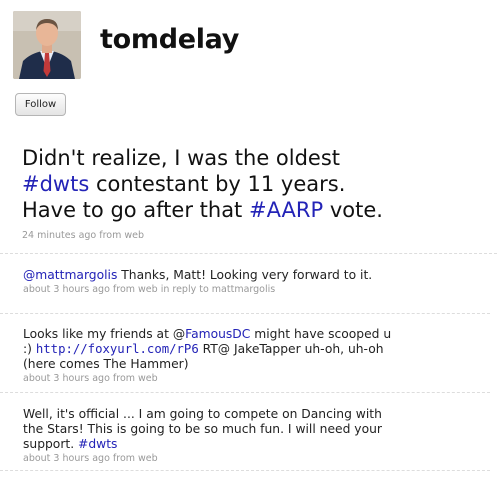  I want to click on tweet-body: might have scooped u, so click(321, 334).